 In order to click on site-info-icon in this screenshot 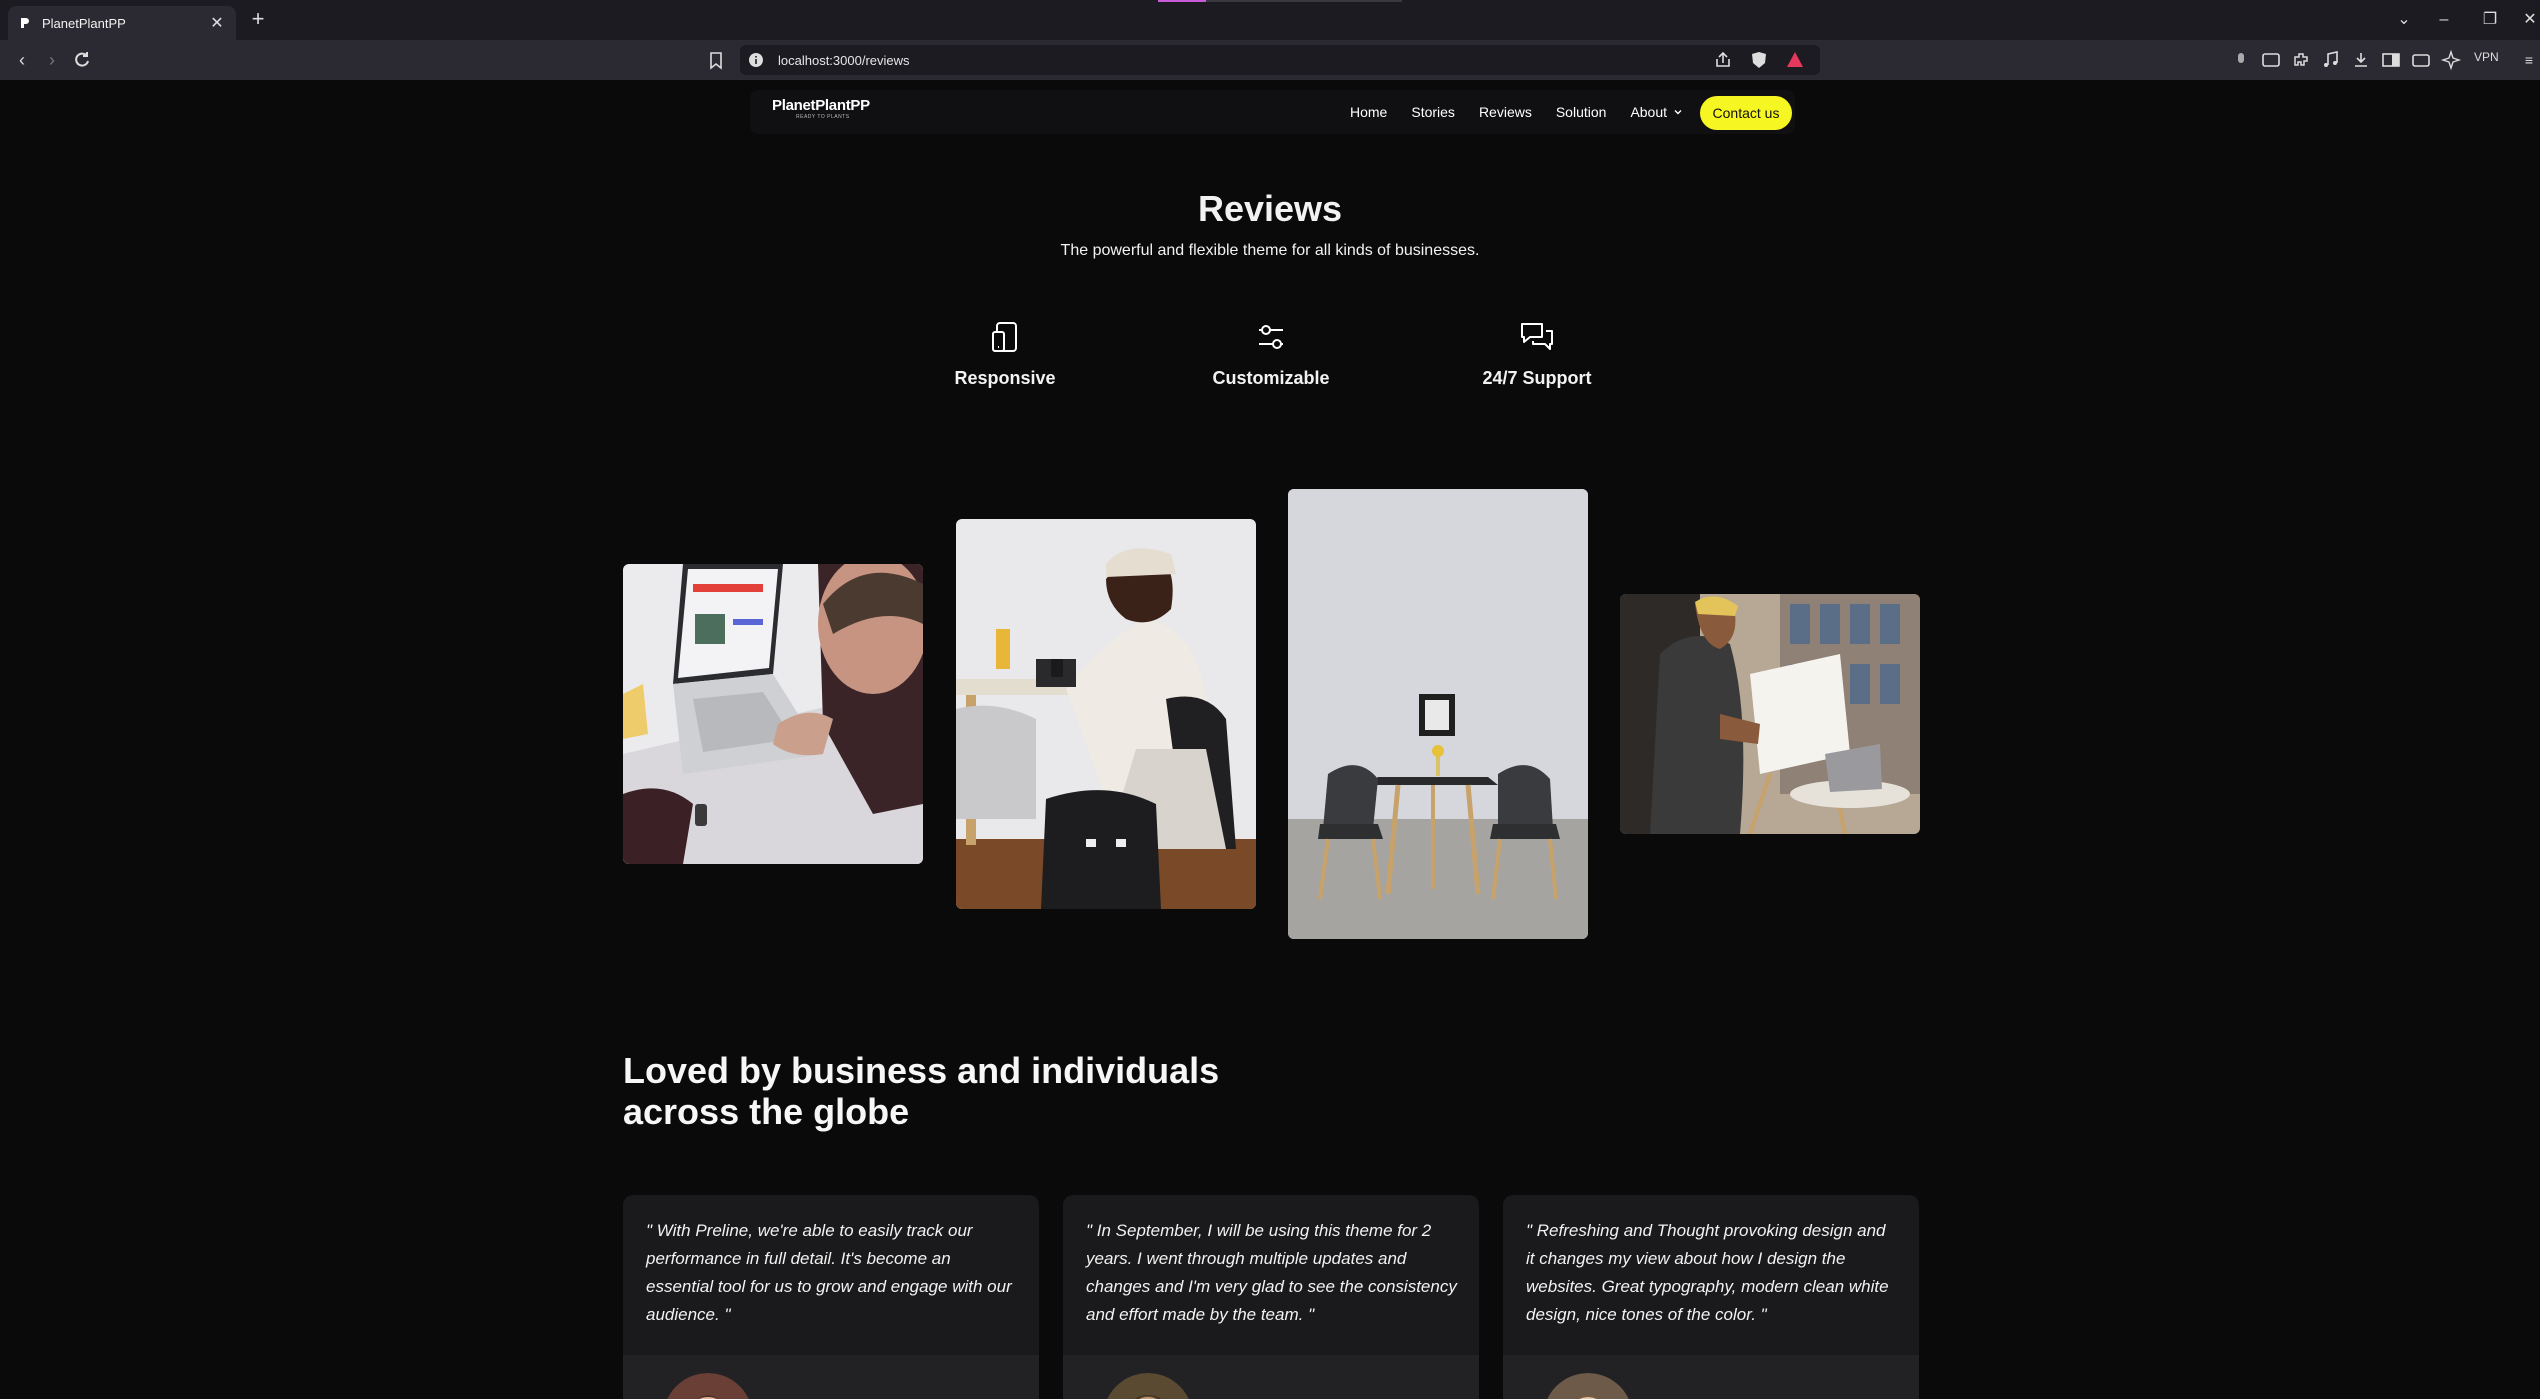, I will do `click(756, 60)`.